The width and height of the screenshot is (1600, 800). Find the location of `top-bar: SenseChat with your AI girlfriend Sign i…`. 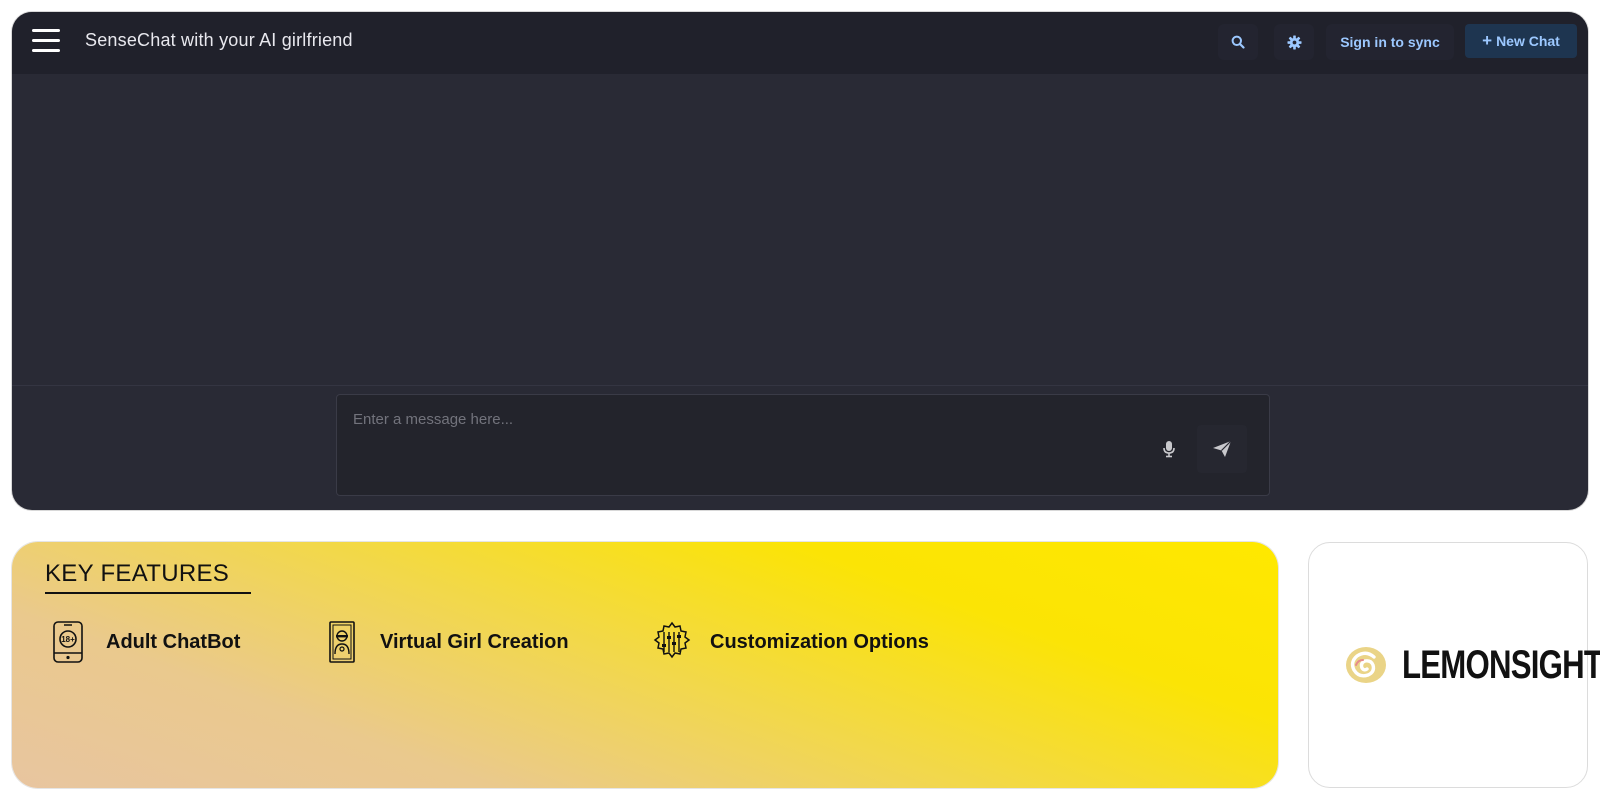

top-bar: SenseChat with your AI girlfriend Sign i… is located at coordinates (800, 43).